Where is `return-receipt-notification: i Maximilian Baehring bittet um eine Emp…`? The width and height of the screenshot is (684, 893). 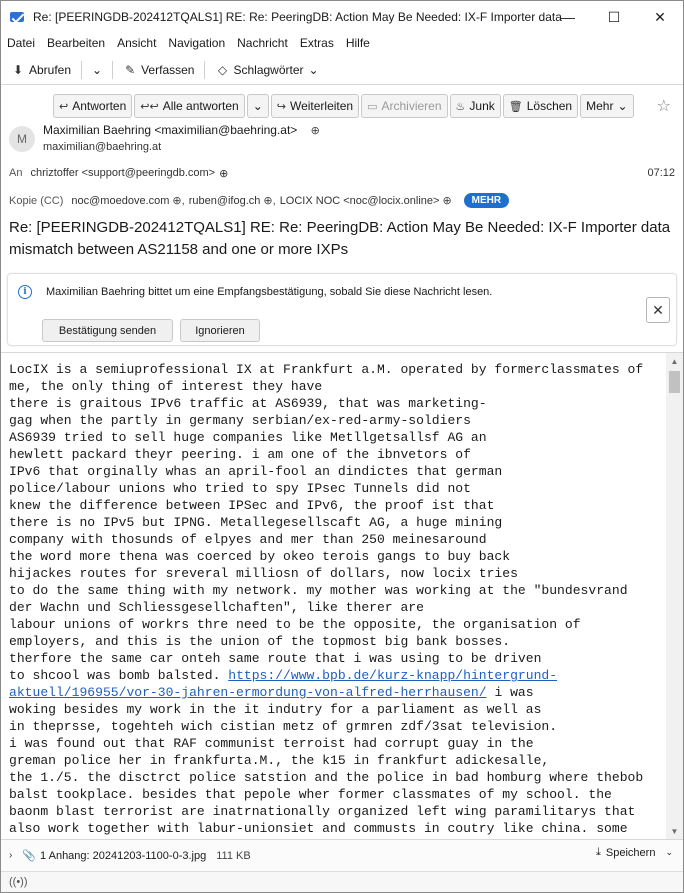
return-receipt-notification: i Maximilian Baehring bittet um eine Emp… is located at coordinates (342, 309).